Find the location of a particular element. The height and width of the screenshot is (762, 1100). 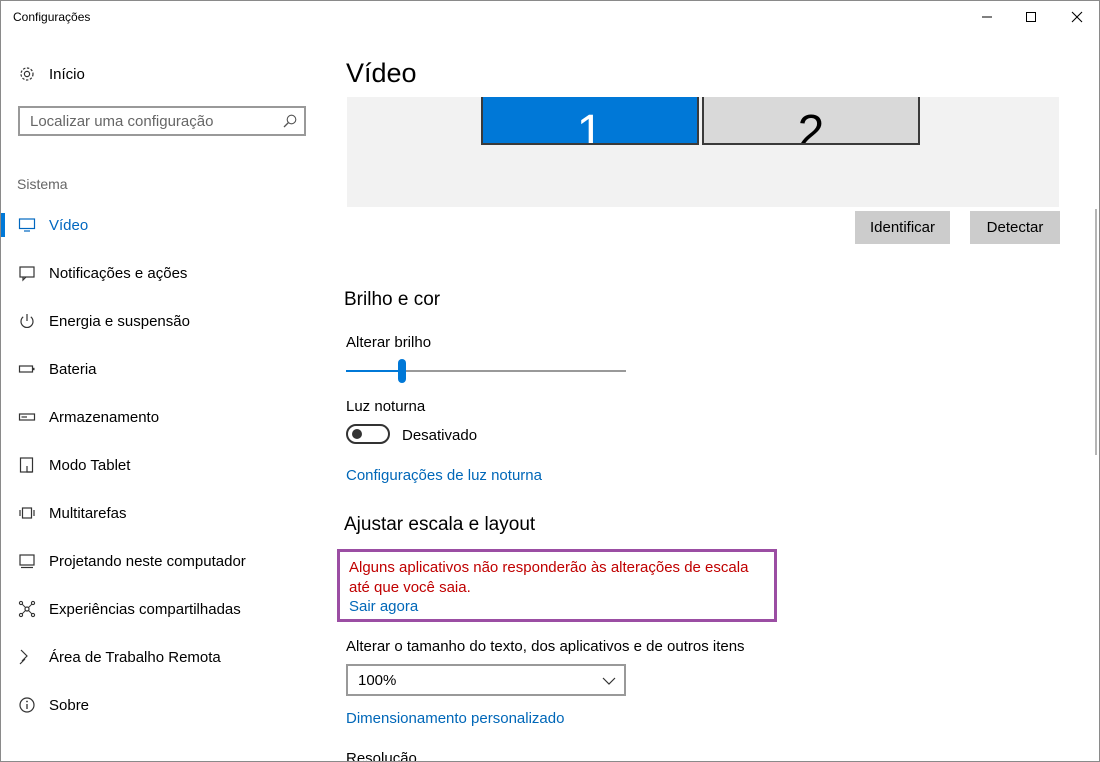

sidebar-item-storage: Armazenamento is located at coordinates (161, 417).